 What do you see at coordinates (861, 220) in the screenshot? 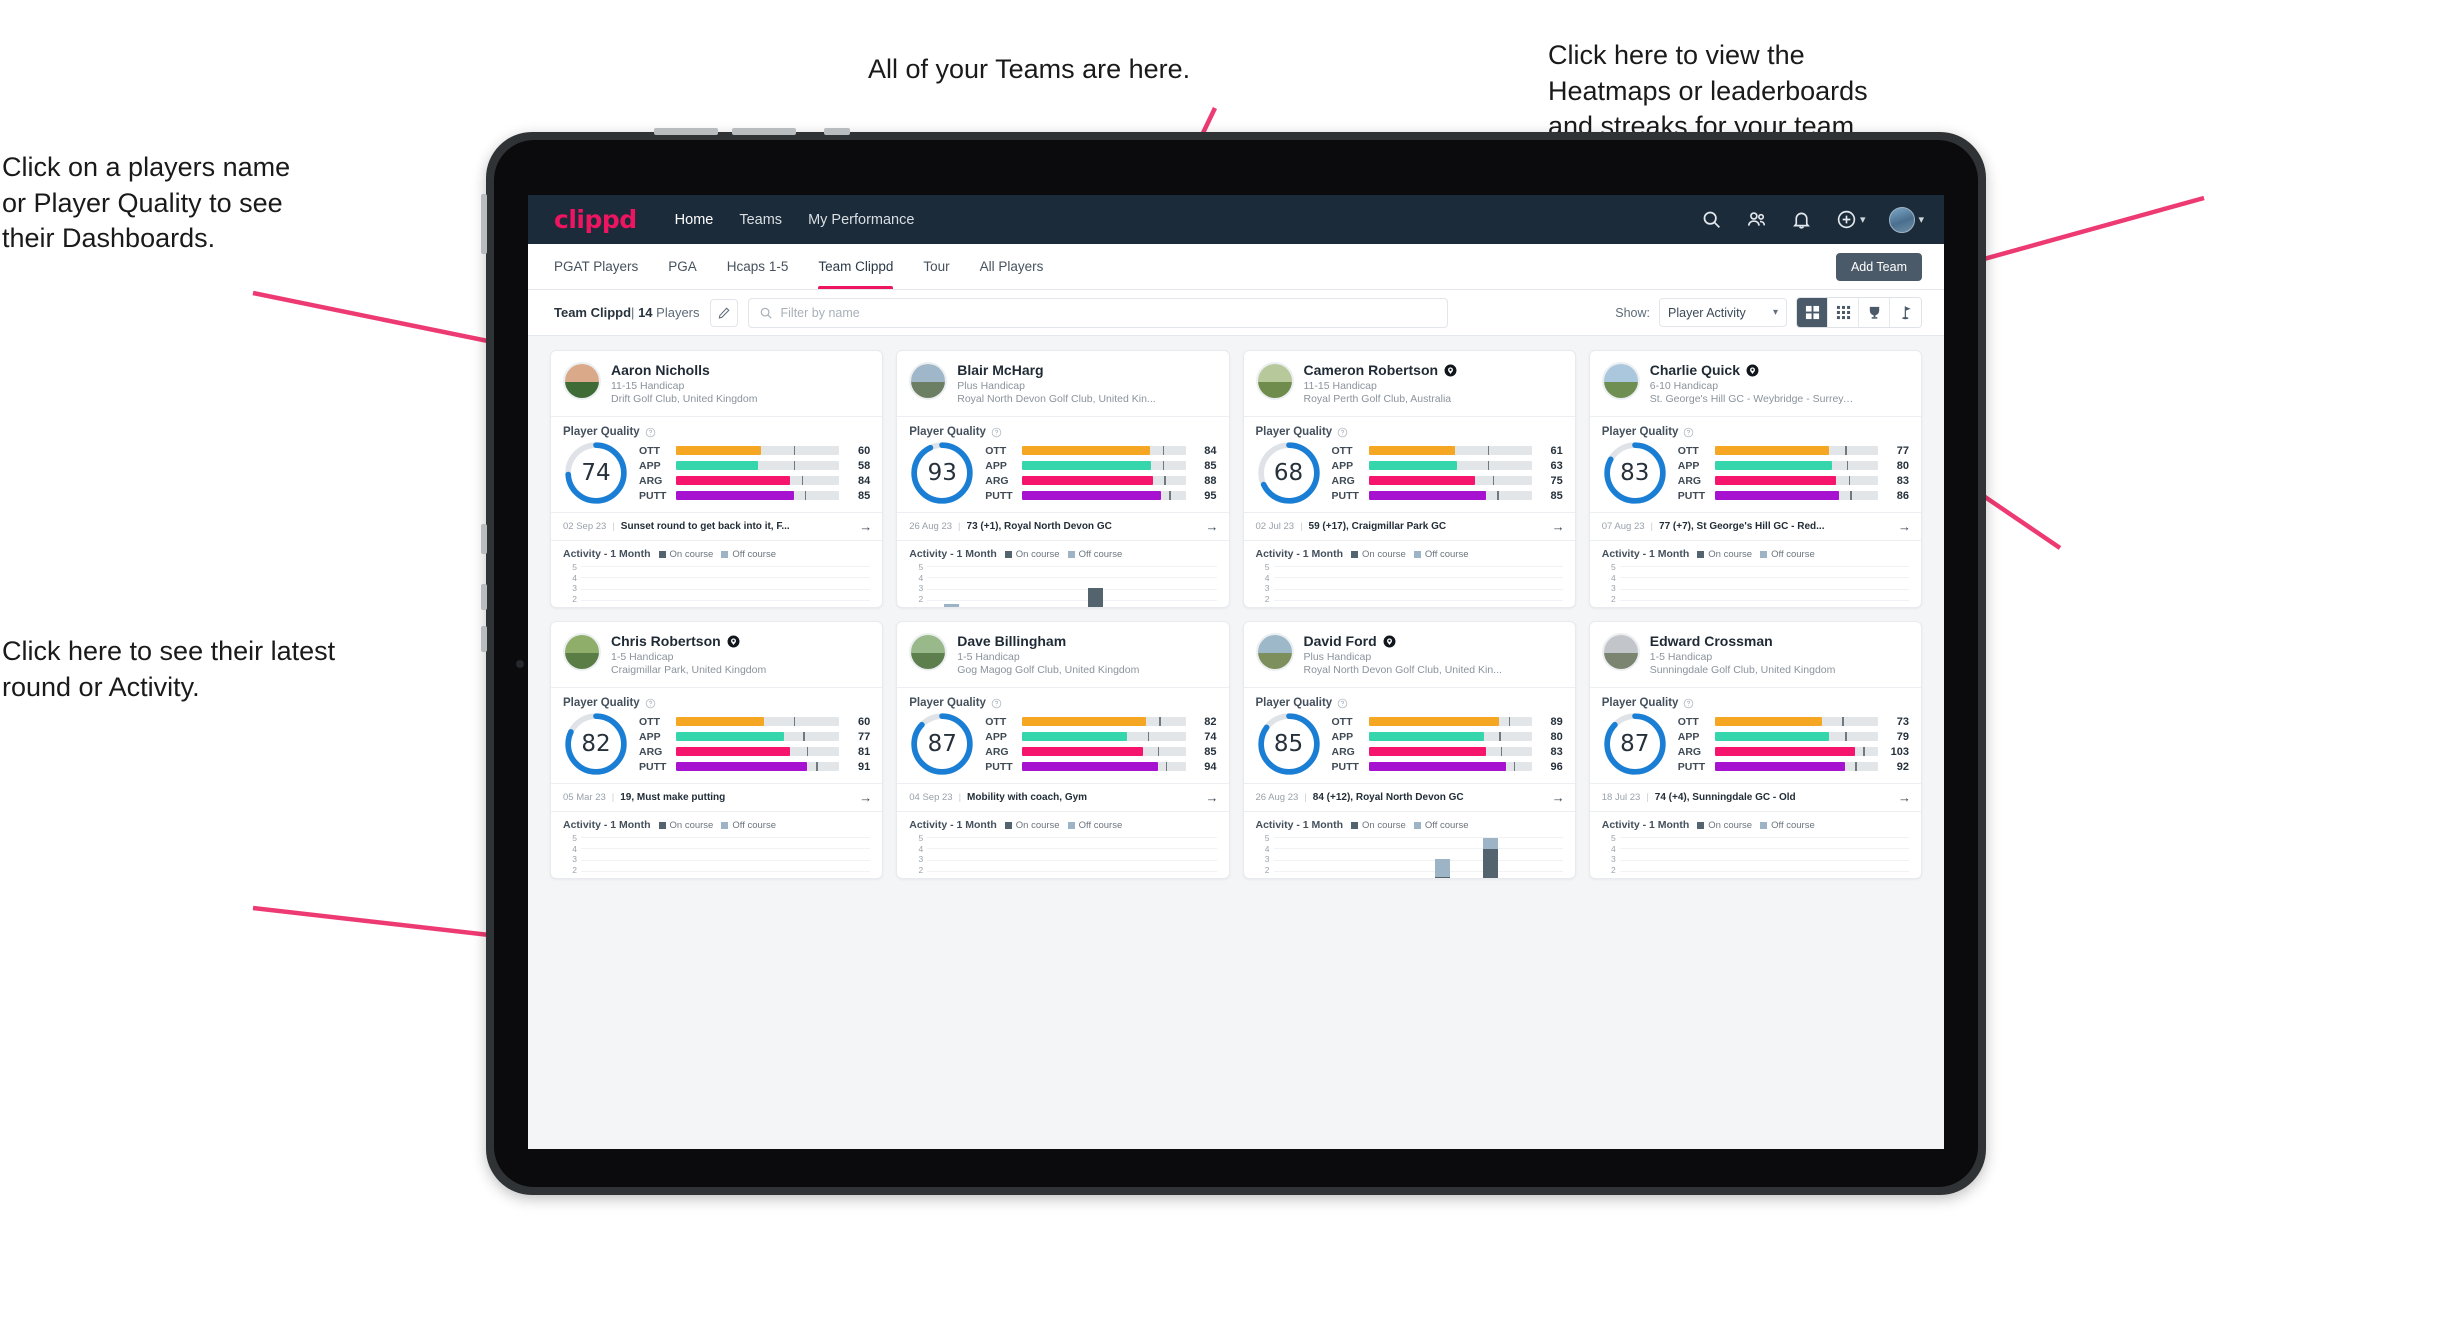
I see `nav-link-my-performance: My Performance` at bounding box center [861, 220].